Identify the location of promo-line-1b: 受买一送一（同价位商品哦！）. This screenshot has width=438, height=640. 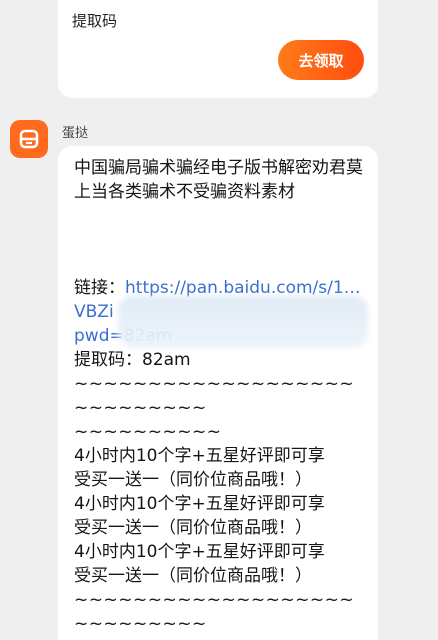
(193, 480).